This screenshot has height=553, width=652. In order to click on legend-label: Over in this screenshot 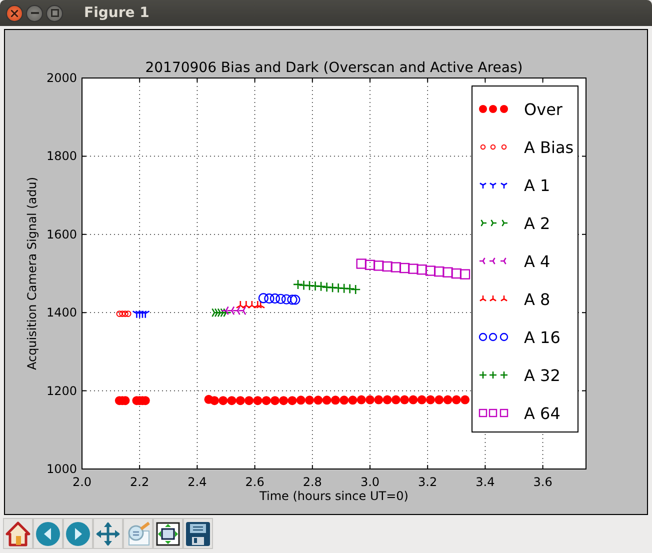, I will do `click(543, 109)`.